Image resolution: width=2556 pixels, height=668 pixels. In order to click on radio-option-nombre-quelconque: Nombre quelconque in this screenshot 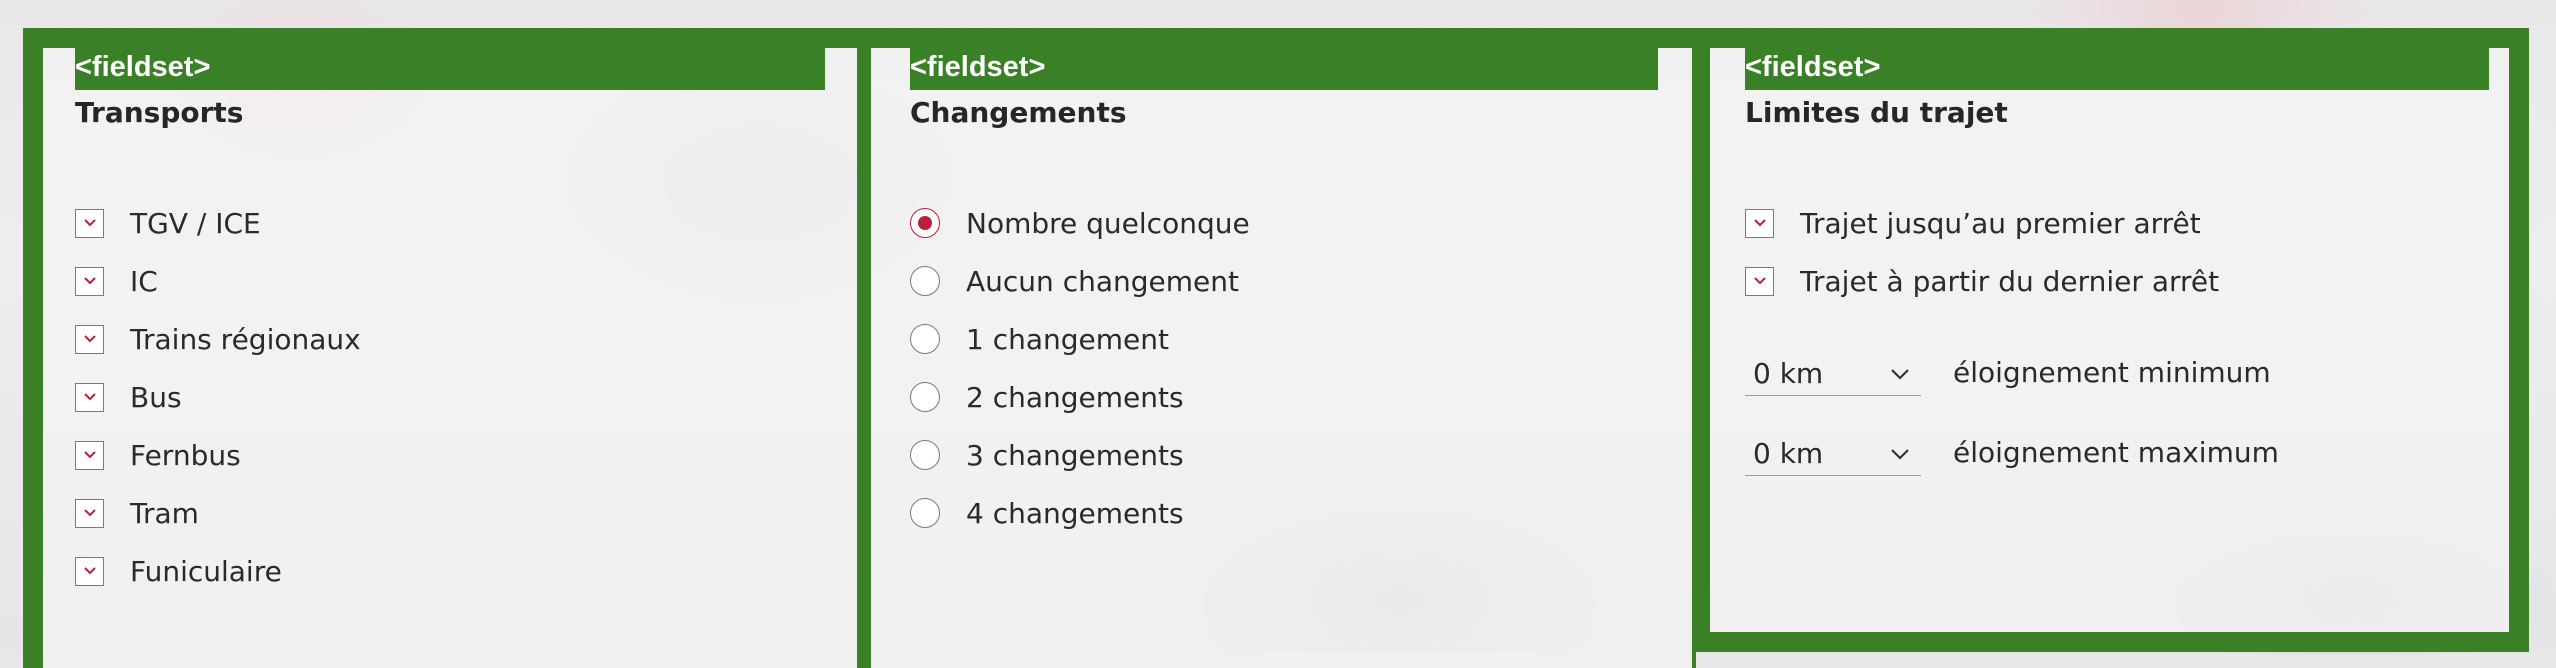, I will do `click(1080, 223)`.